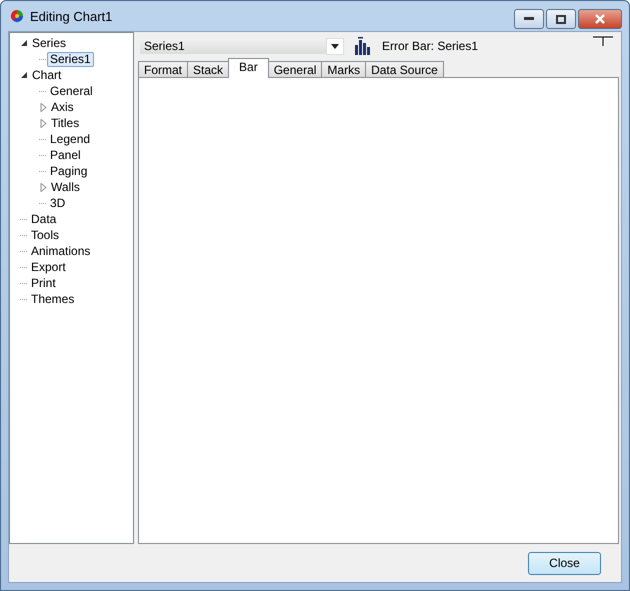 The image size is (630, 591). Describe the element at coordinates (363, 46) in the screenshot. I see `bar-chart-icon` at that location.